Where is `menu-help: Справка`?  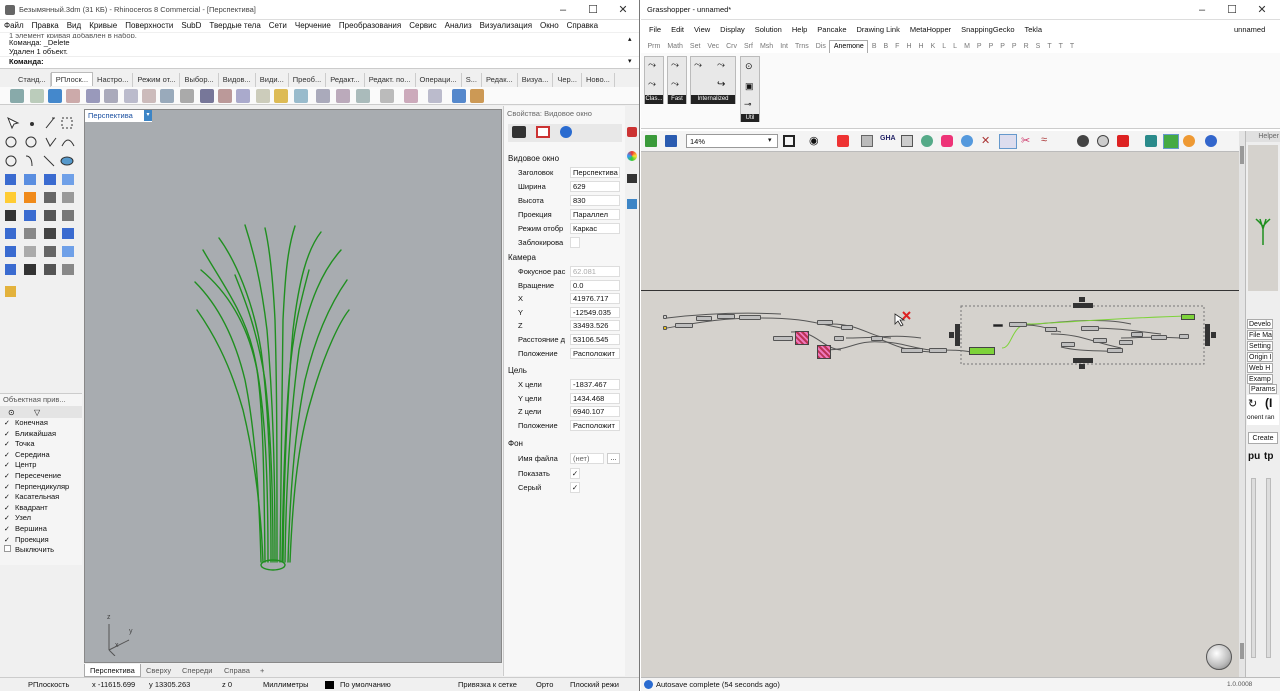 menu-help: Справка is located at coordinates (582, 25).